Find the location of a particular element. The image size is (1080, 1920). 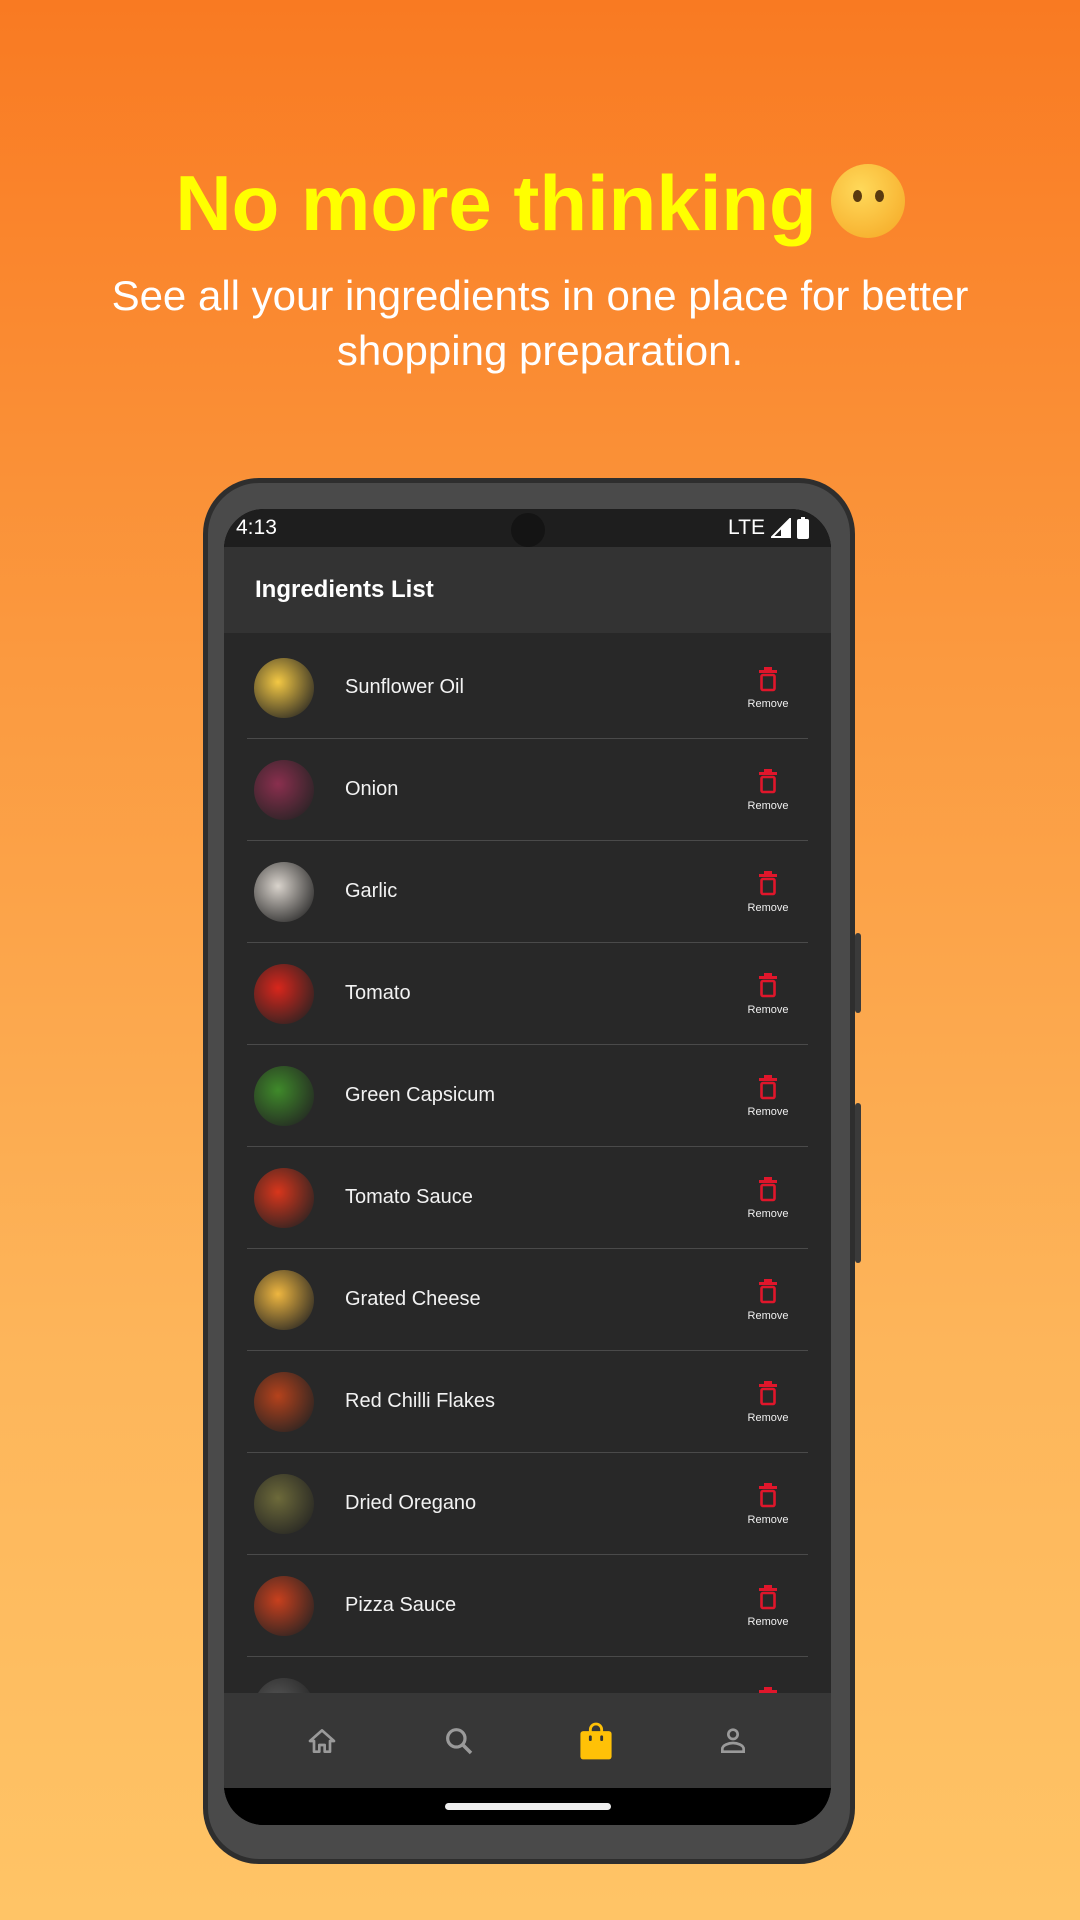

ingredient-name: Green Capsicum is located at coordinates (420, 1095).